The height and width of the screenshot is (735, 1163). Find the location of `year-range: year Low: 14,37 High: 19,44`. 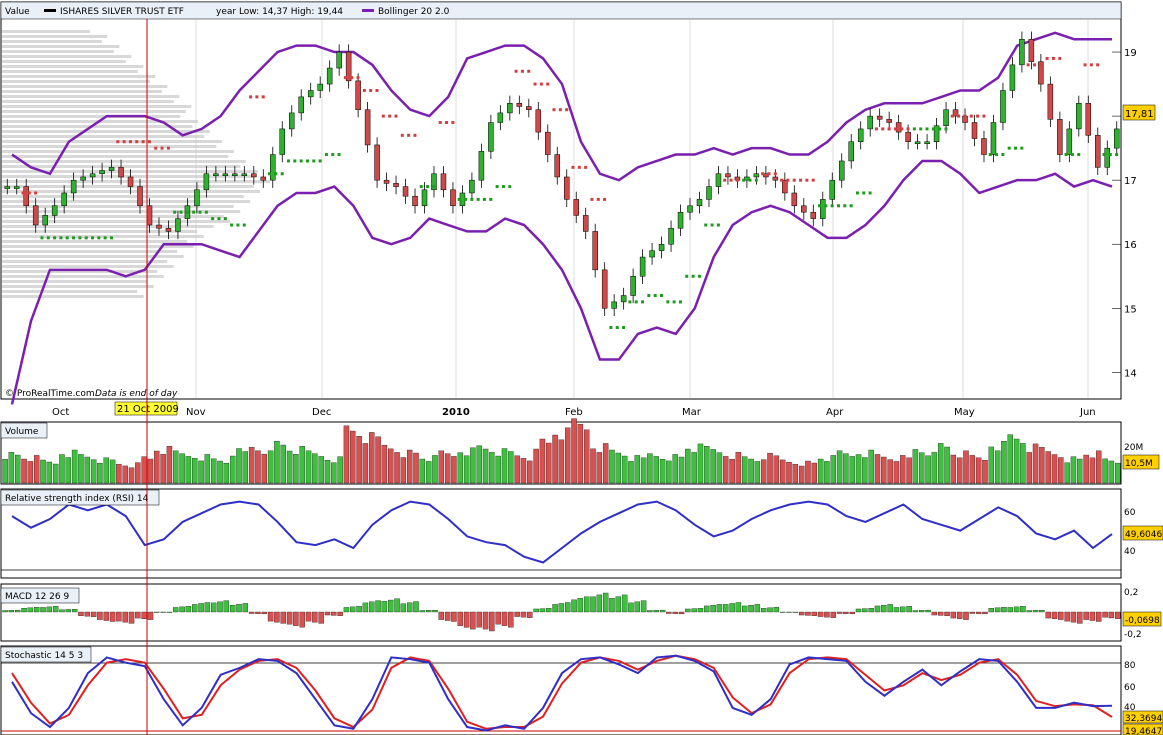

year-range: year Low: 14,37 High: 19,44 is located at coordinates (279, 12).